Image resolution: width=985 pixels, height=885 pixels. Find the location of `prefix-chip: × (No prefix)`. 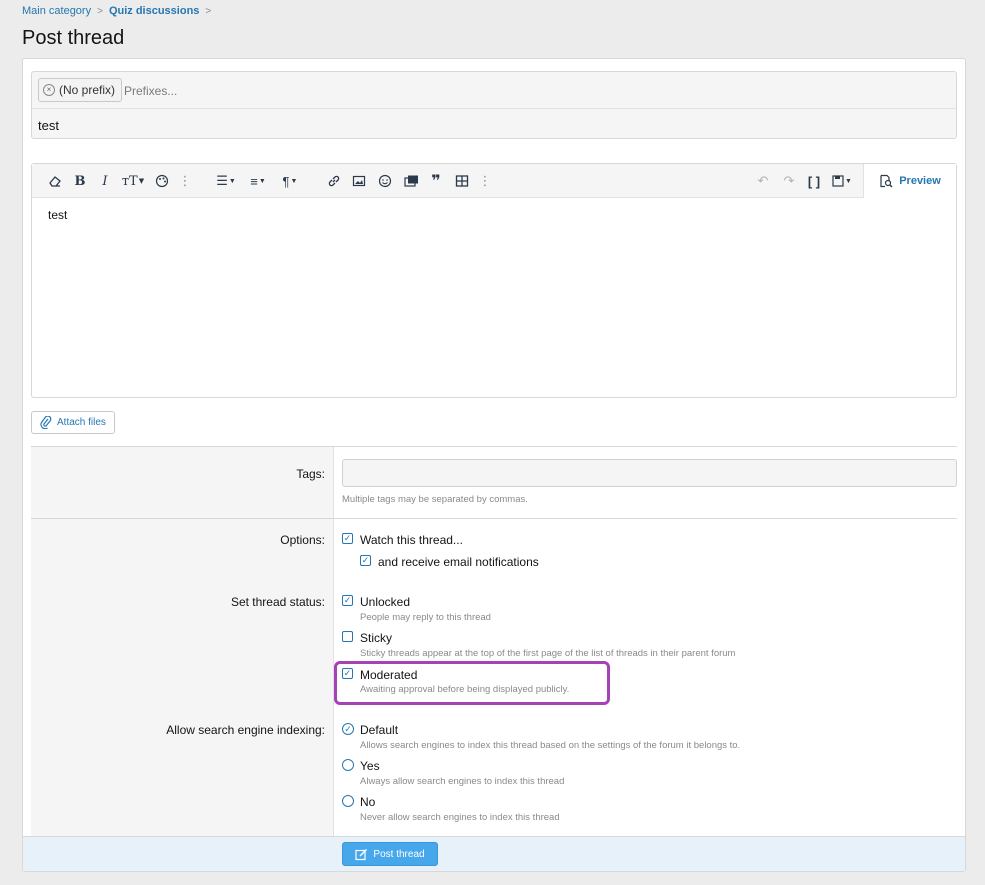

prefix-chip: × (No prefix) is located at coordinates (80, 90).